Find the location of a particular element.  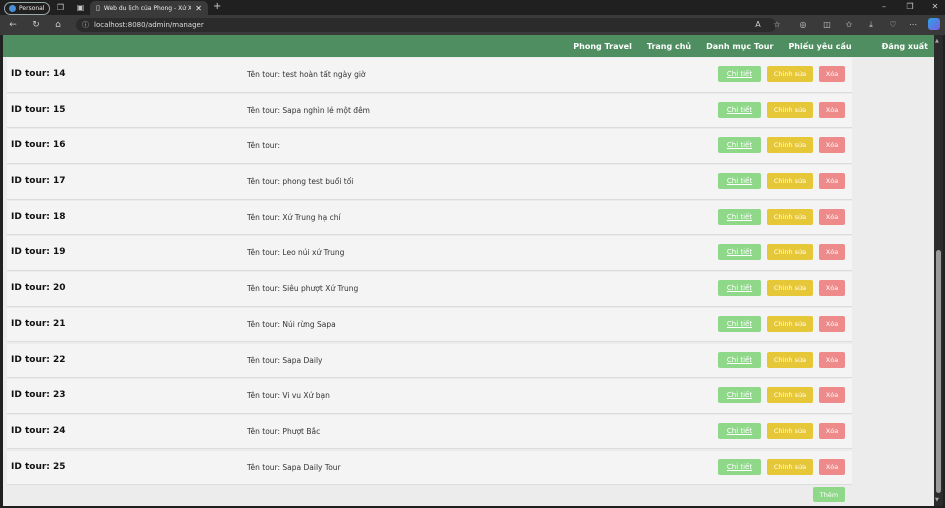

info-icon: ⓘ is located at coordinates (85, 25).